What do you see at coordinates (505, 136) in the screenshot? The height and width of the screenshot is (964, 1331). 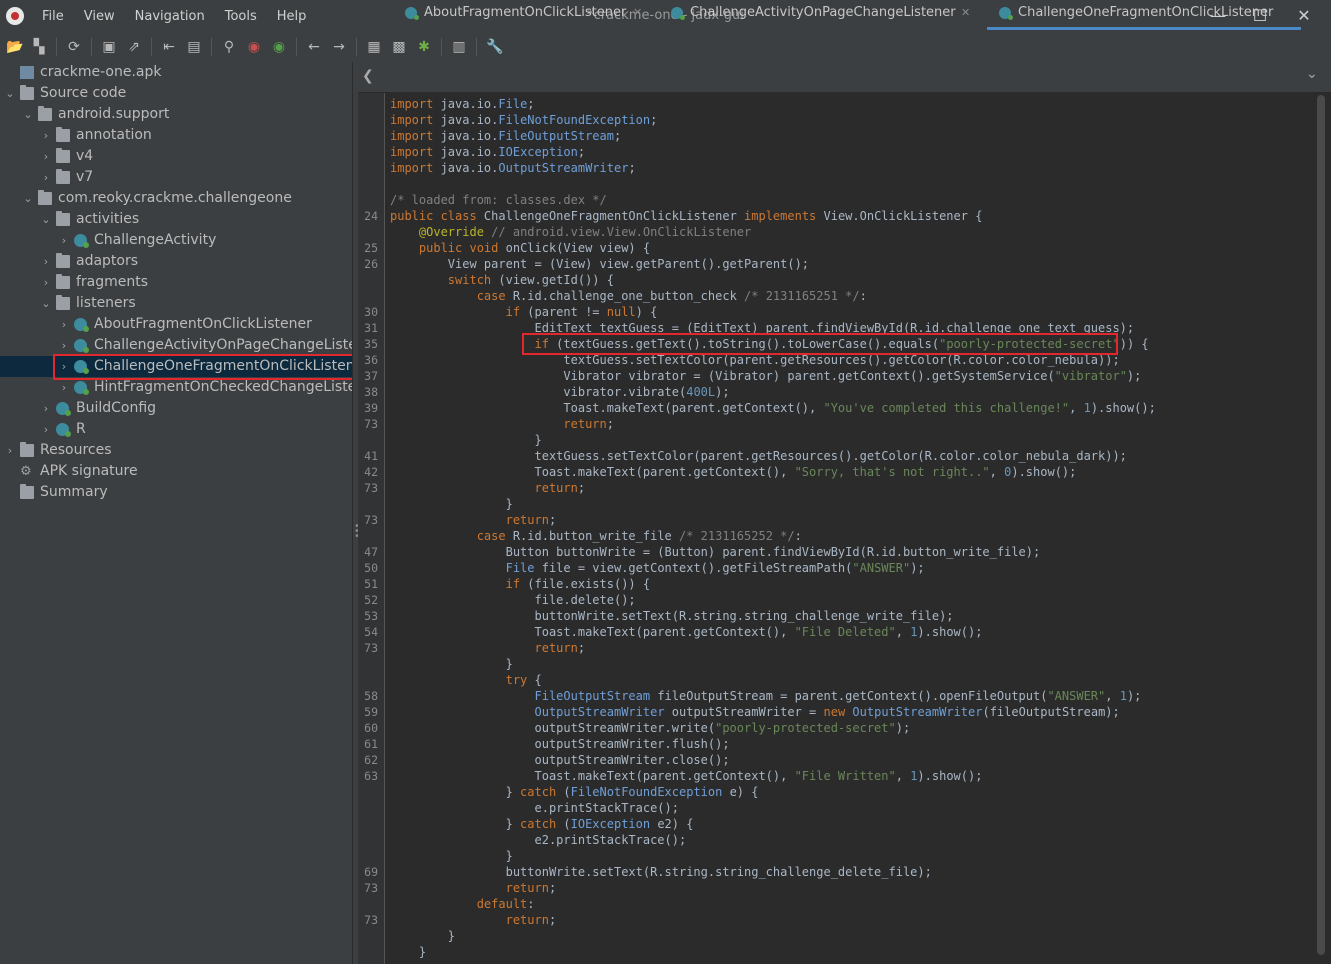 I see `code-line: import java.io.FileOutputStream;` at bounding box center [505, 136].